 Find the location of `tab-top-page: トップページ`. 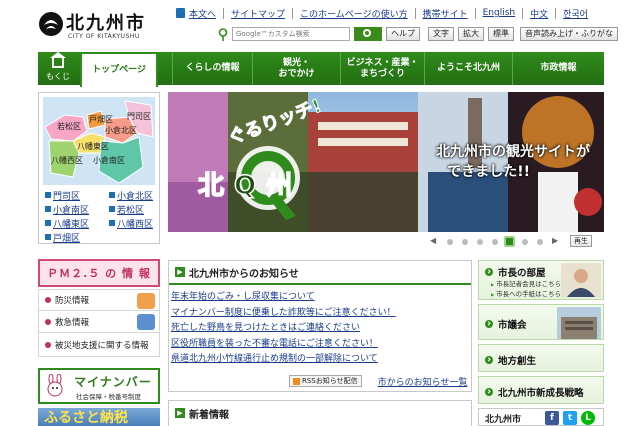

tab-top-page: トップページ is located at coordinates (119, 69).